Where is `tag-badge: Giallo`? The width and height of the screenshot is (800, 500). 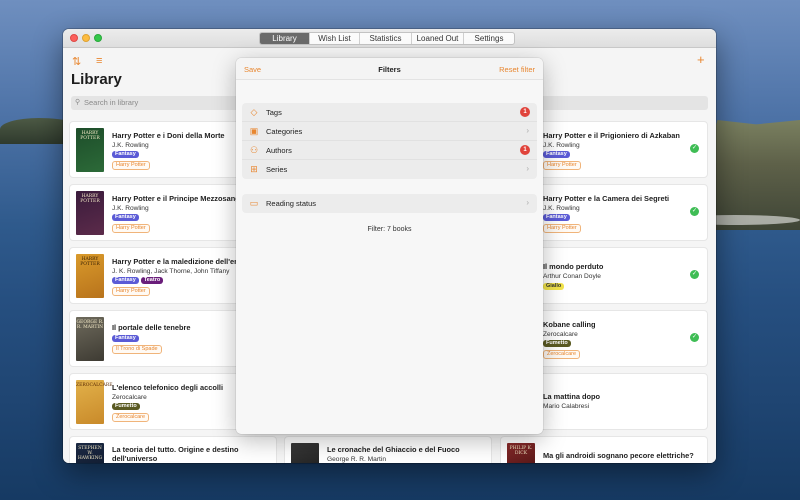
tag-badge: Giallo is located at coordinates (554, 286).